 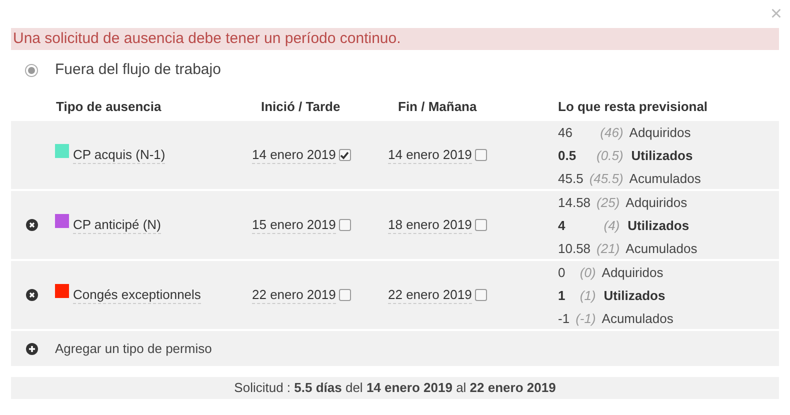 I want to click on balance-value: 14.58, so click(x=574, y=203).